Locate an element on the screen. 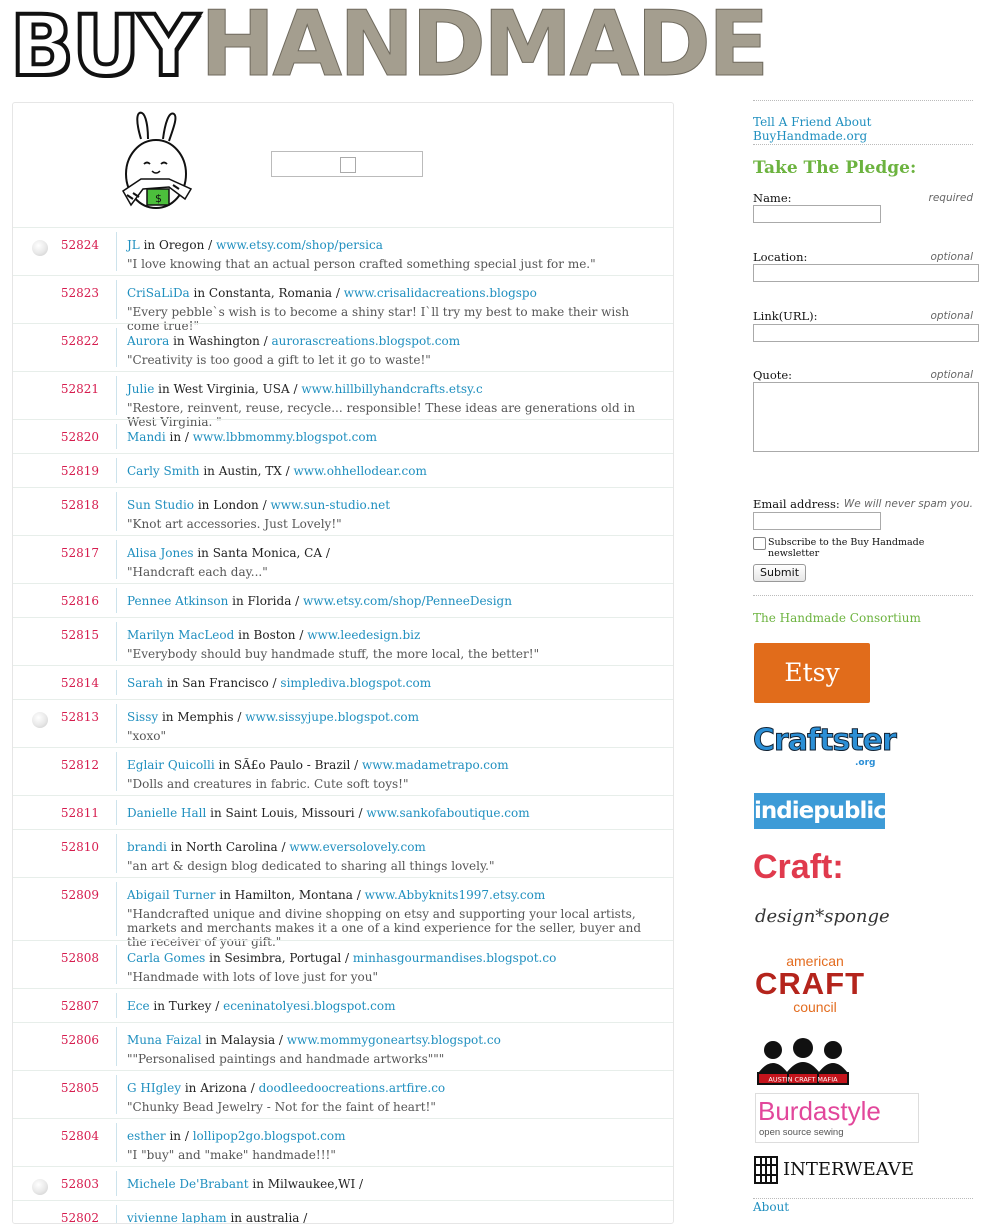  pledger-name-link: Mandi is located at coordinates (146, 437).